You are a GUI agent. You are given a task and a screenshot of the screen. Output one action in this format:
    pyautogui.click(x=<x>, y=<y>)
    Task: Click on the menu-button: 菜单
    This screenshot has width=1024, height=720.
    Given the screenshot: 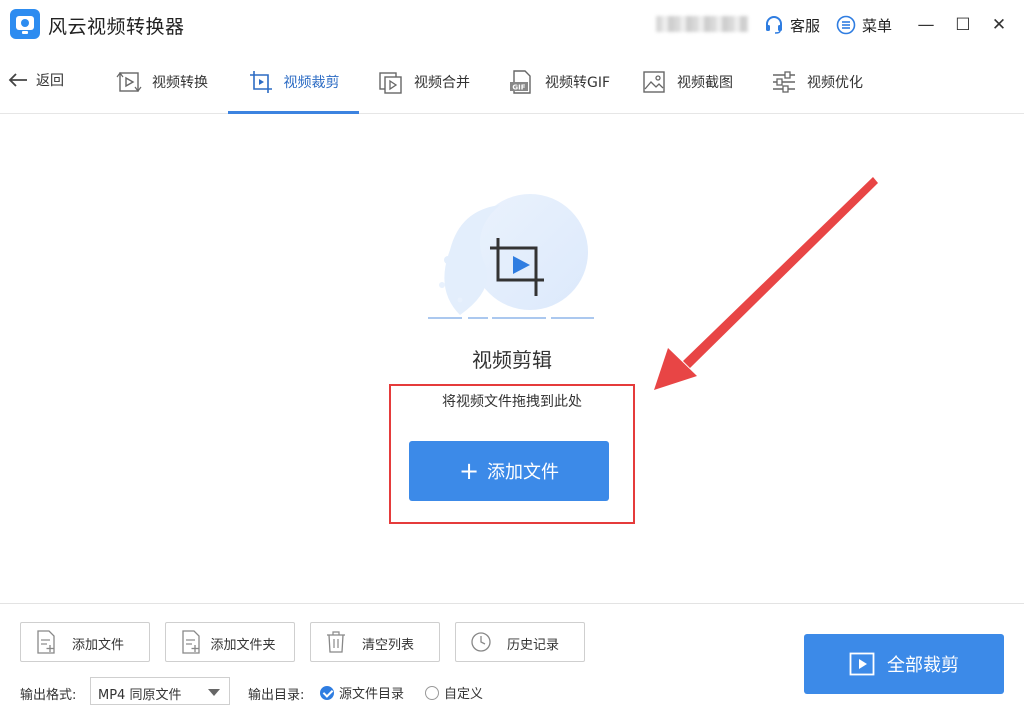 What is the action you would take?
    pyautogui.click(x=864, y=25)
    